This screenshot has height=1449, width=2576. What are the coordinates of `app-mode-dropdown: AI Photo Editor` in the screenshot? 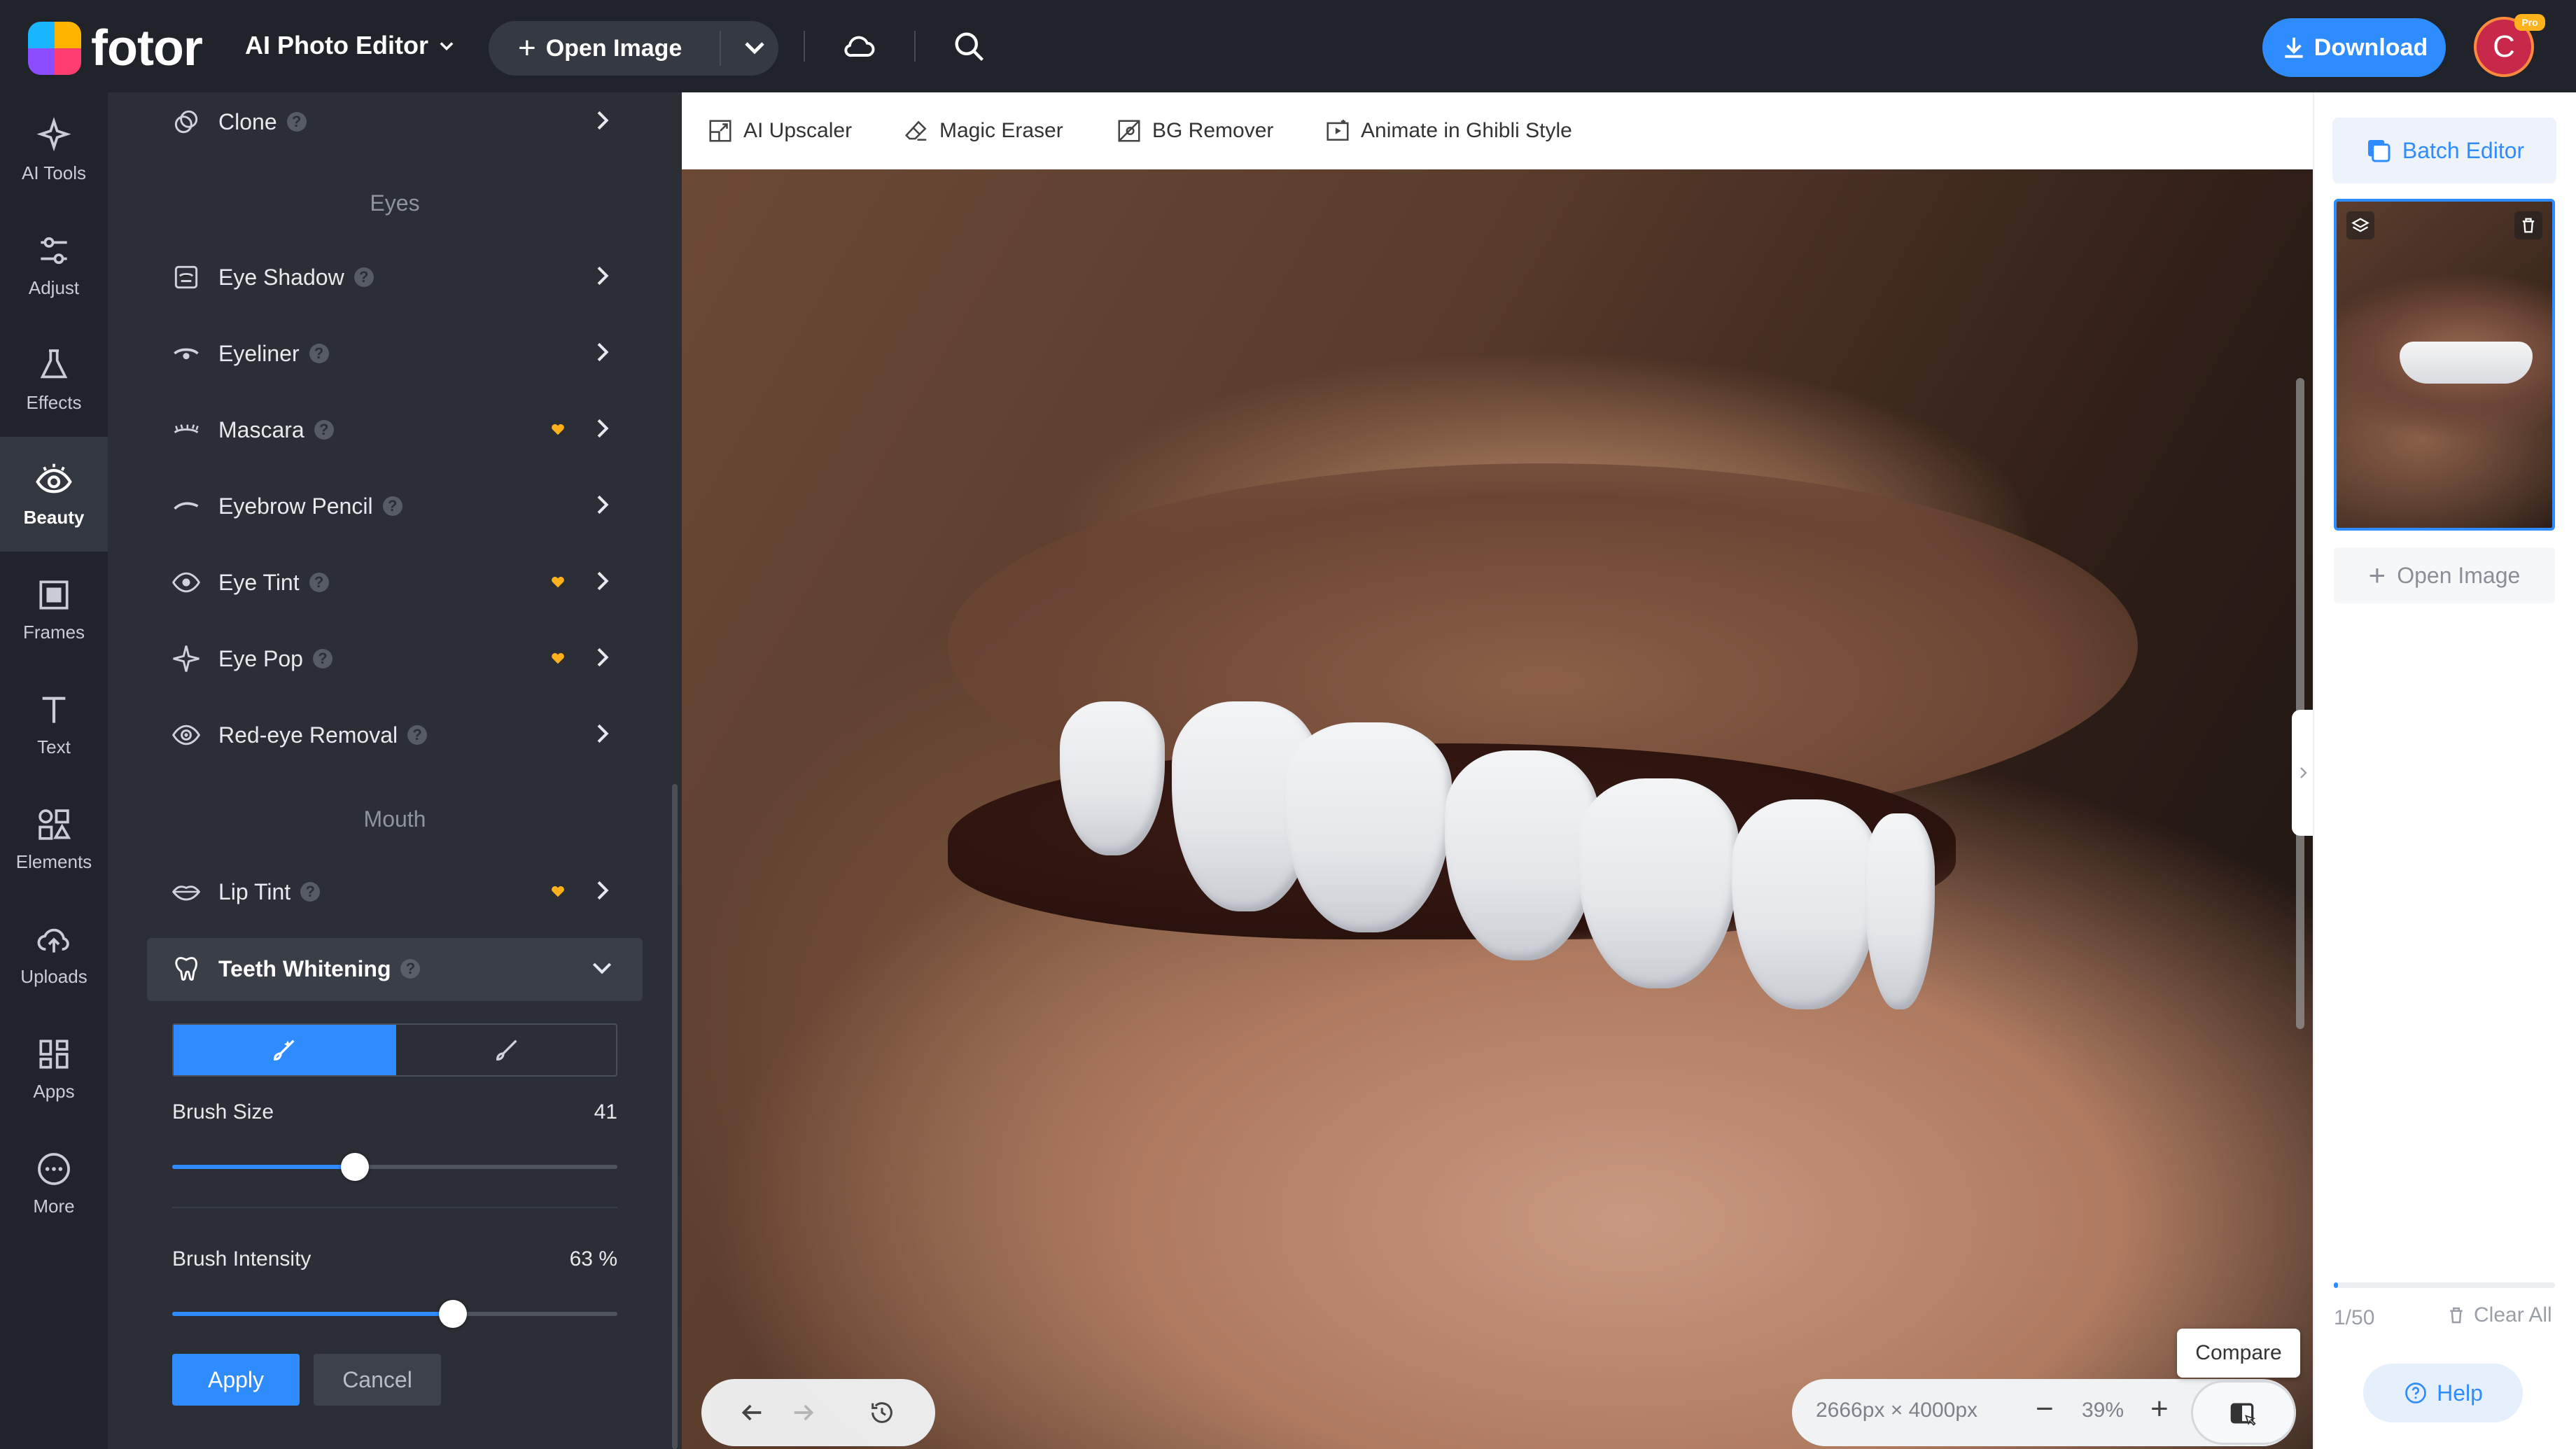 It's located at (350, 45).